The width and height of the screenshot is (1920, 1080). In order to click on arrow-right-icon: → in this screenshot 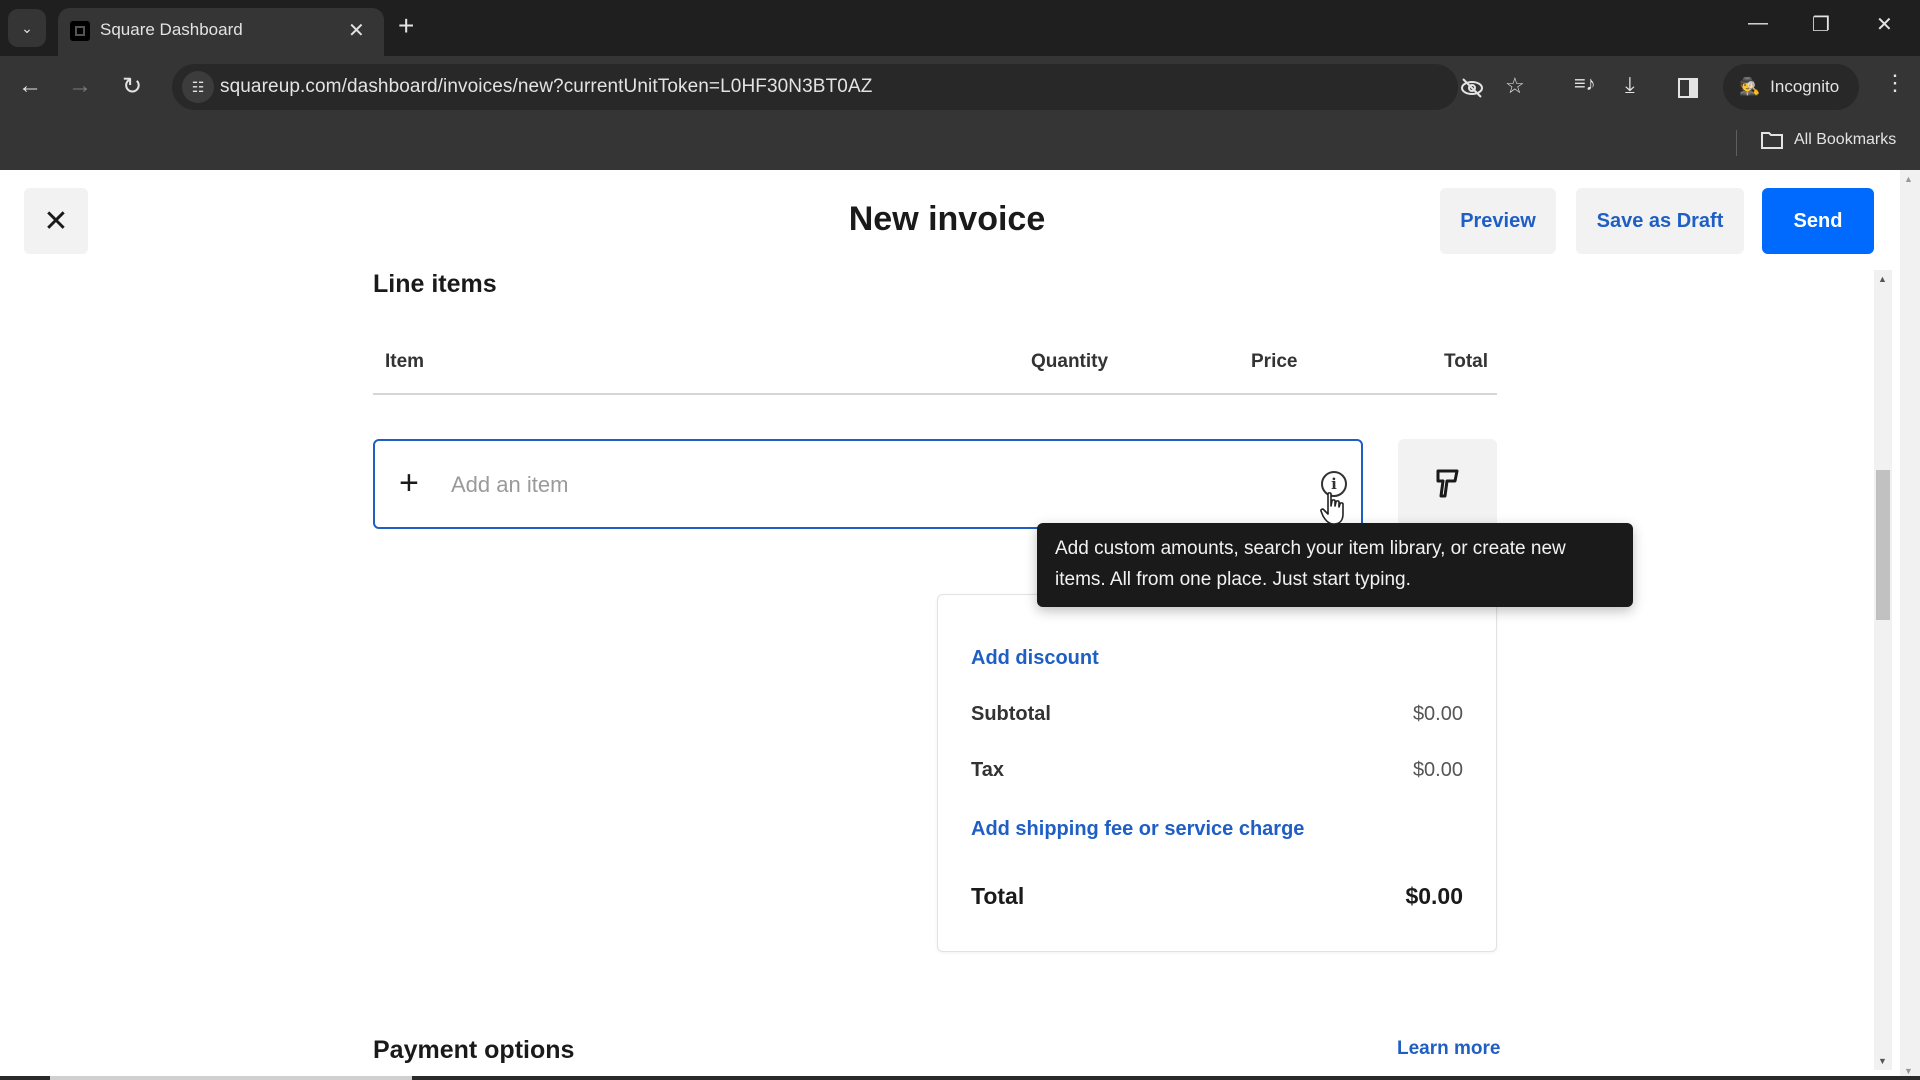, I will do `click(80, 85)`.